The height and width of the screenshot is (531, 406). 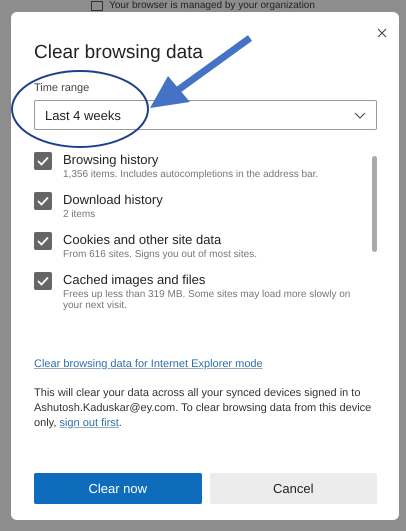 I want to click on option-description: 1,356 items. Includes autocompletions in the address bar., so click(x=190, y=174).